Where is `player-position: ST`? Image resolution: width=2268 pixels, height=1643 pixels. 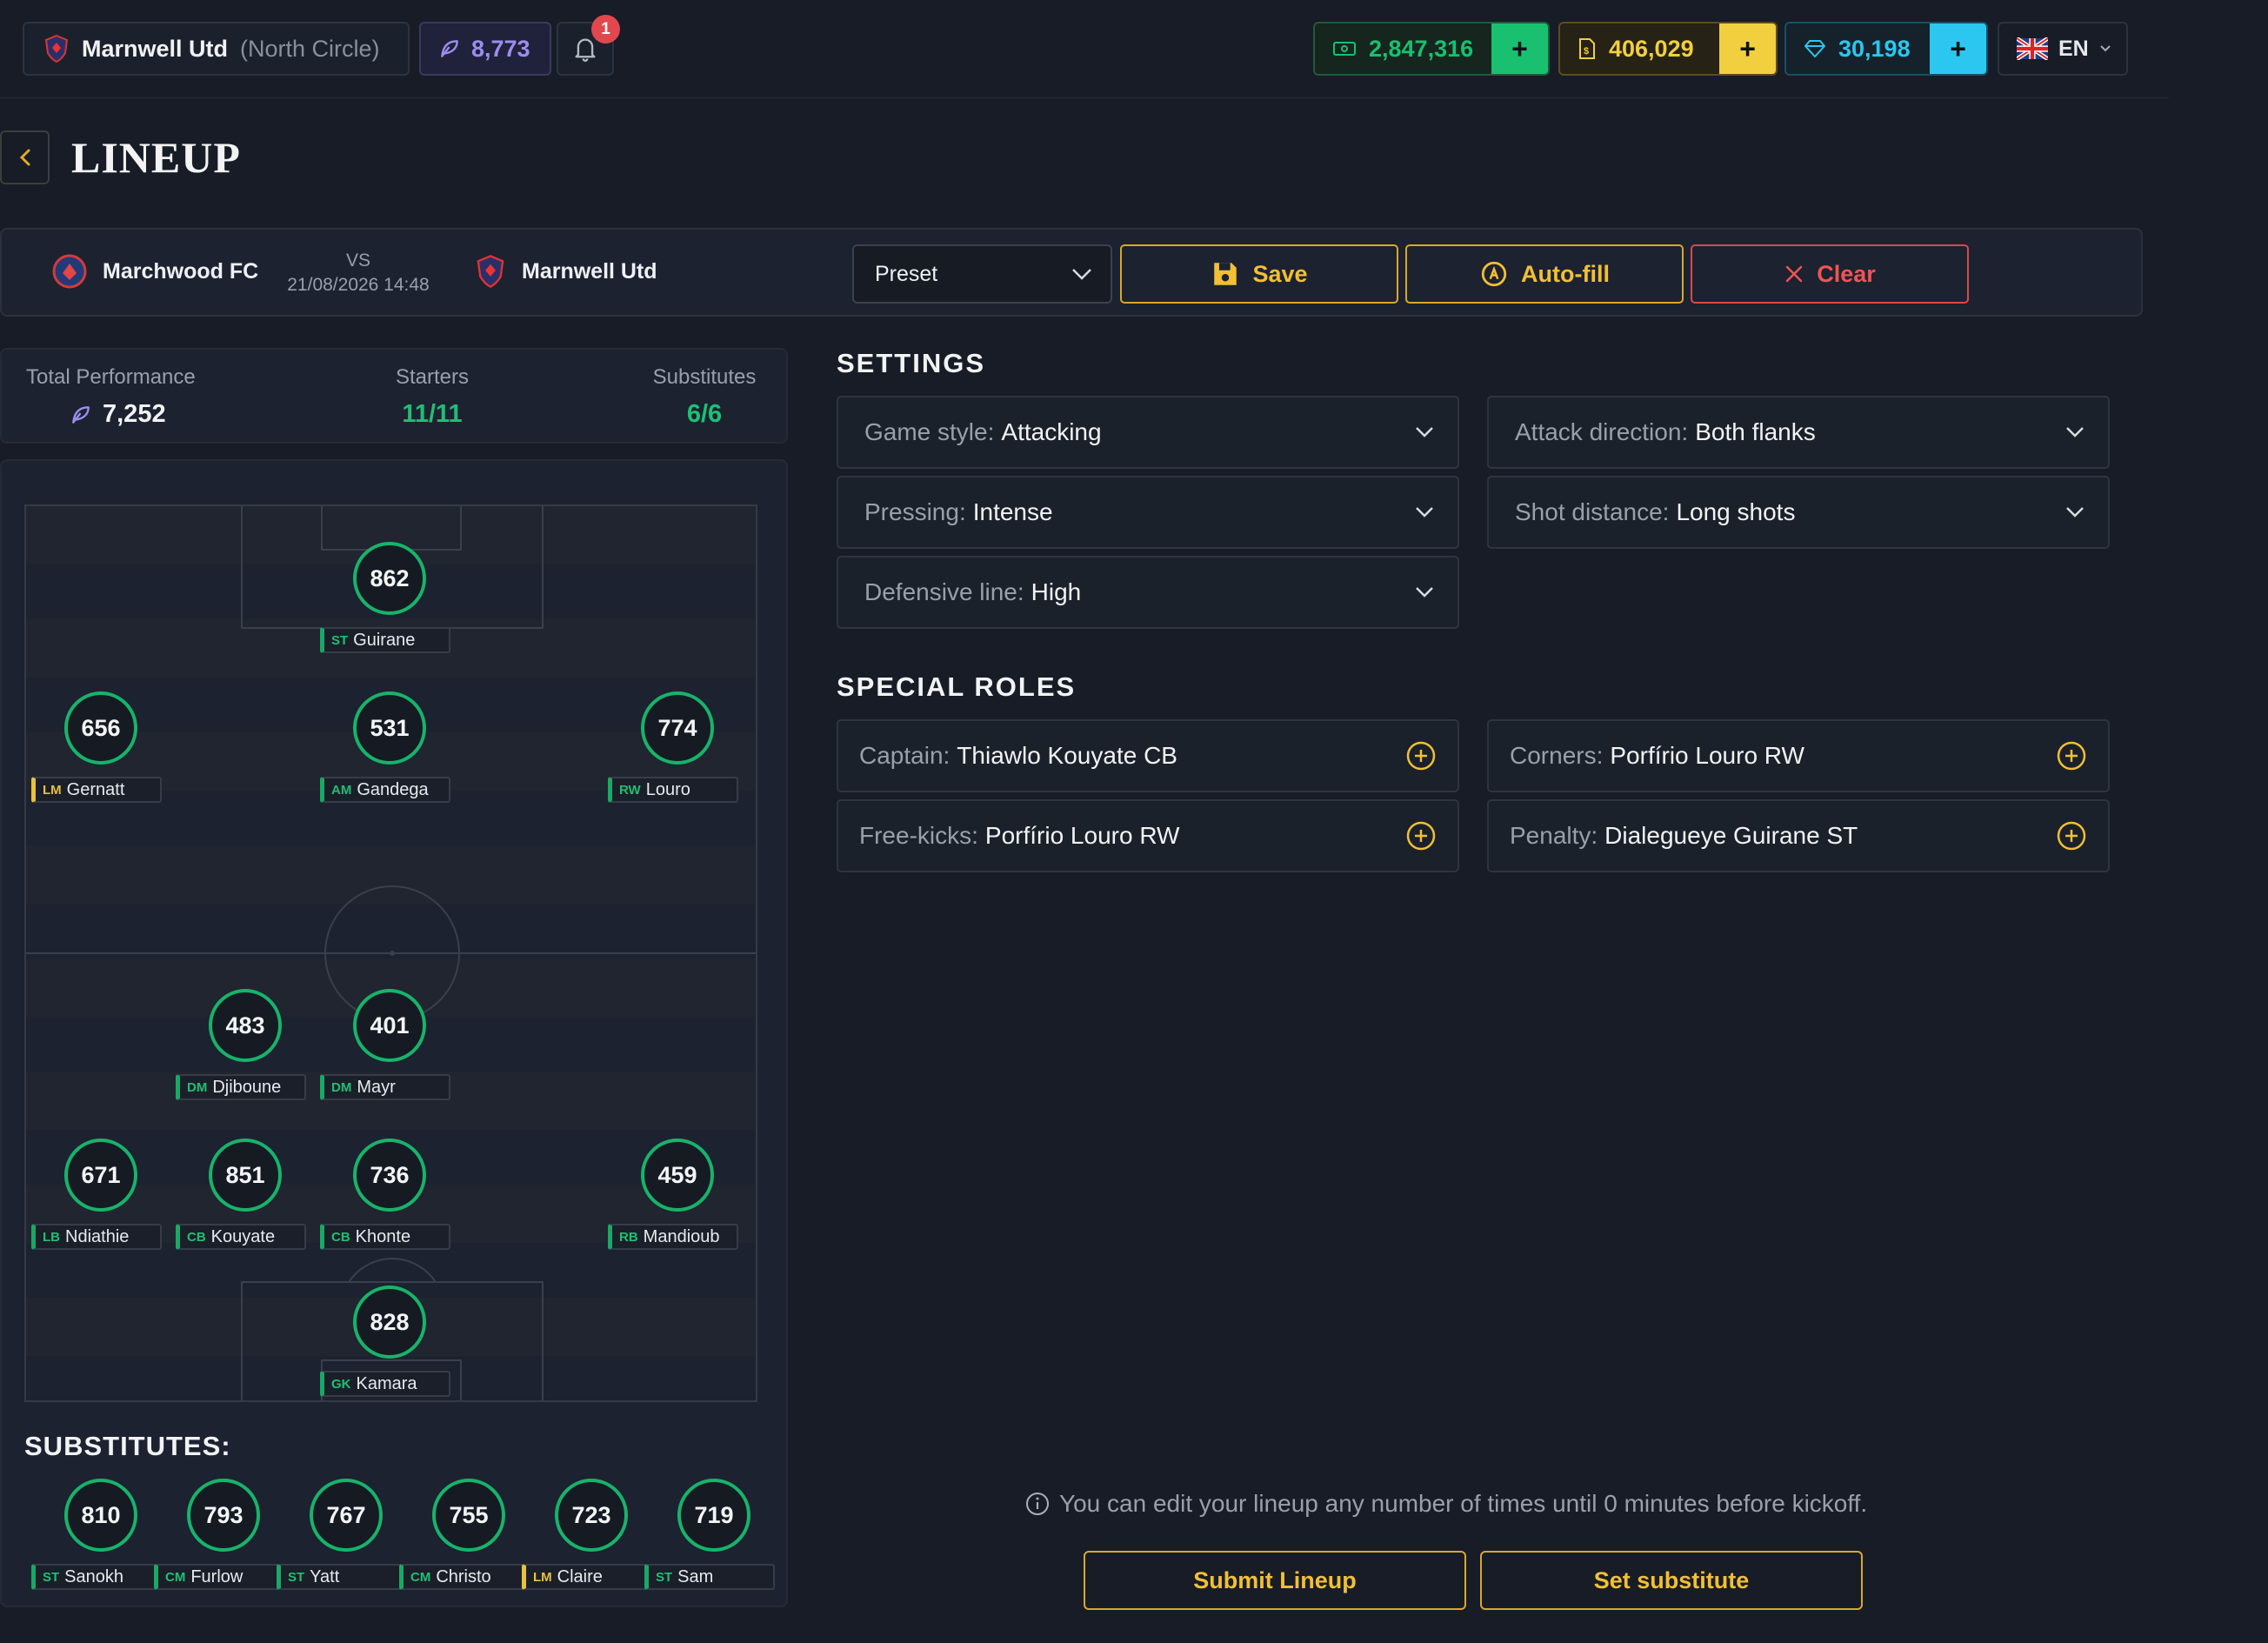
player-position: ST is located at coordinates (340, 640).